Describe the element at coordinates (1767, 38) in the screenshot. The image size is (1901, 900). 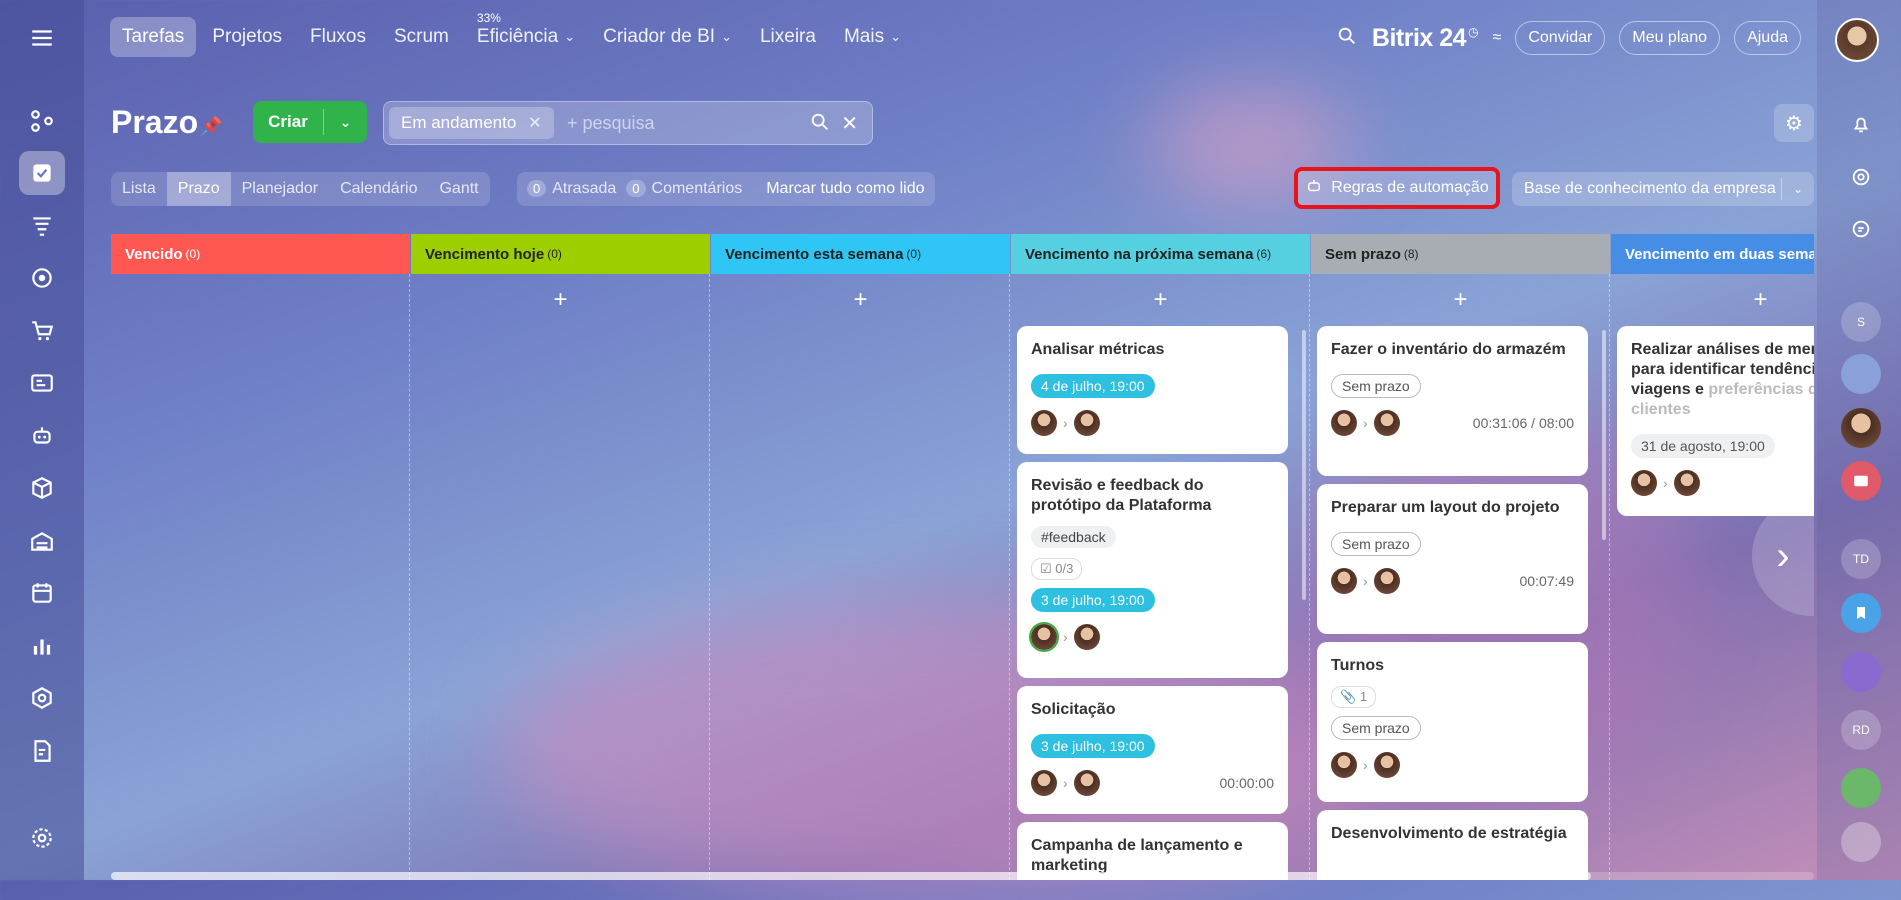
I see `help-button: Ajuda` at that location.